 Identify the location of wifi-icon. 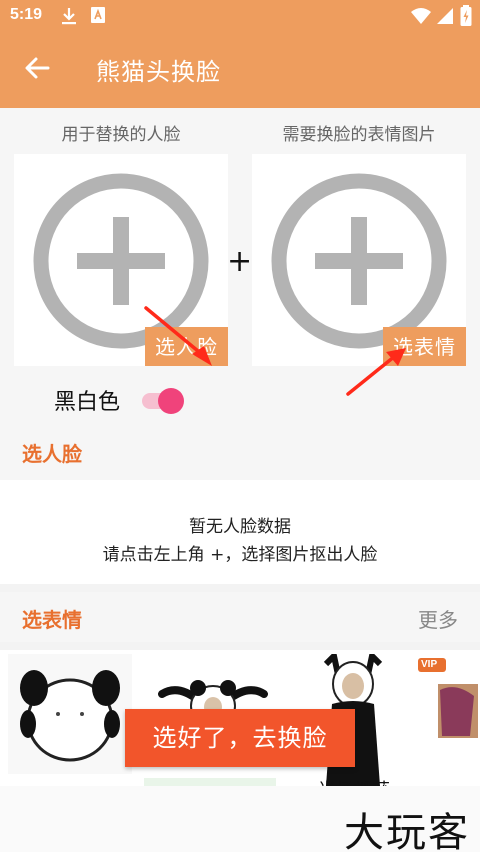
(421, 18).